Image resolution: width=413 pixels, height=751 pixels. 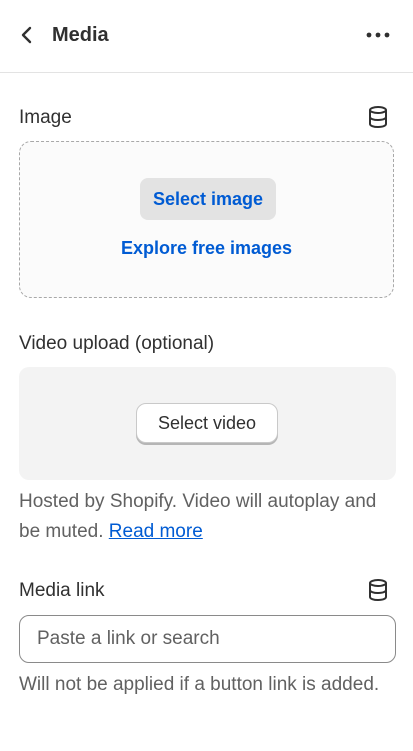 I want to click on select-image-button: Select image, so click(x=208, y=199).